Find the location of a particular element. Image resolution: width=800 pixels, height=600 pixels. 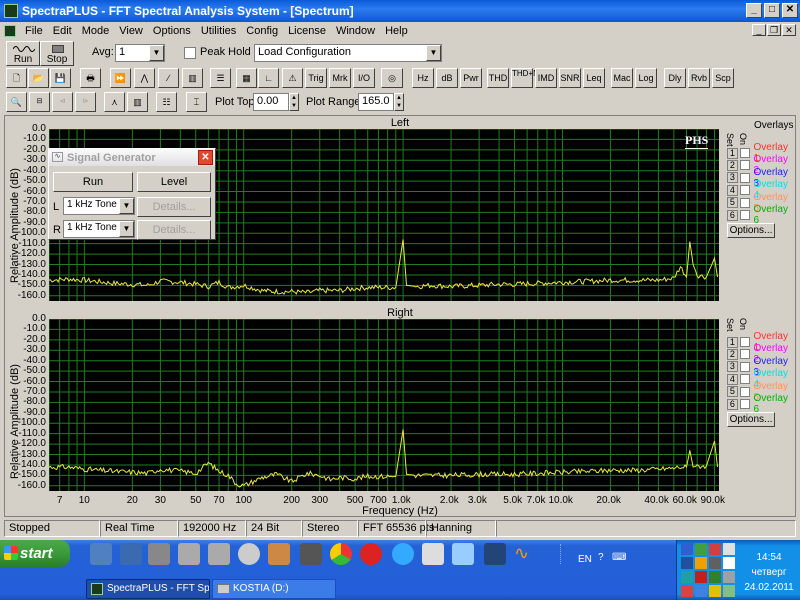

menu-mode: Mode is located at coordinates (96, 31).